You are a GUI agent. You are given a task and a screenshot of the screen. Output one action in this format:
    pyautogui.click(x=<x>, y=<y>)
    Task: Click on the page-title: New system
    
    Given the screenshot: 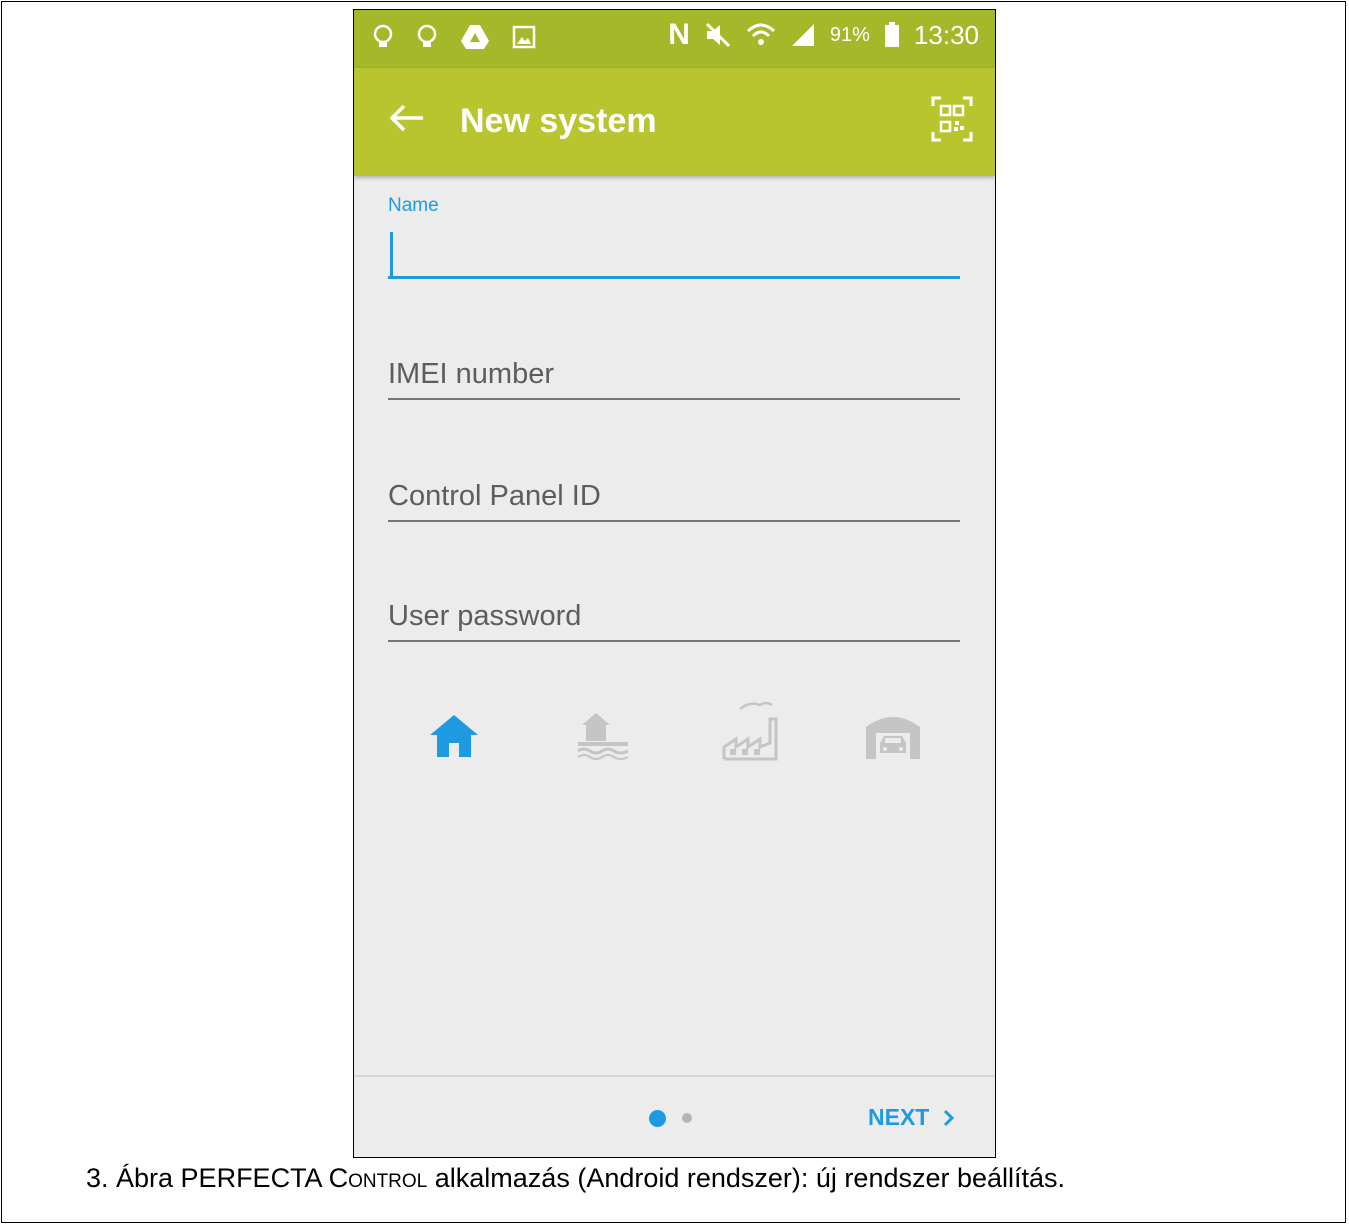 What is the action you would take?
    pyautogui.click(x=558, y=121)
    